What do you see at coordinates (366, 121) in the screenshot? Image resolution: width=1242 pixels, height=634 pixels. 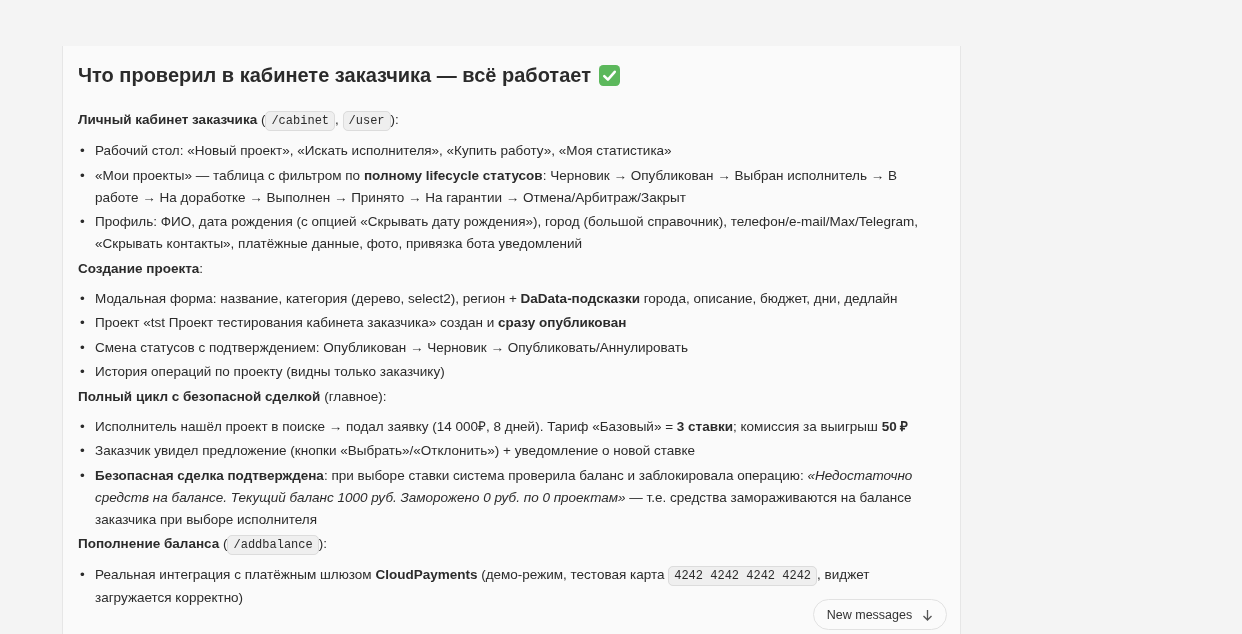 I see `inline-code: /user` at bounding box center [366, 121].